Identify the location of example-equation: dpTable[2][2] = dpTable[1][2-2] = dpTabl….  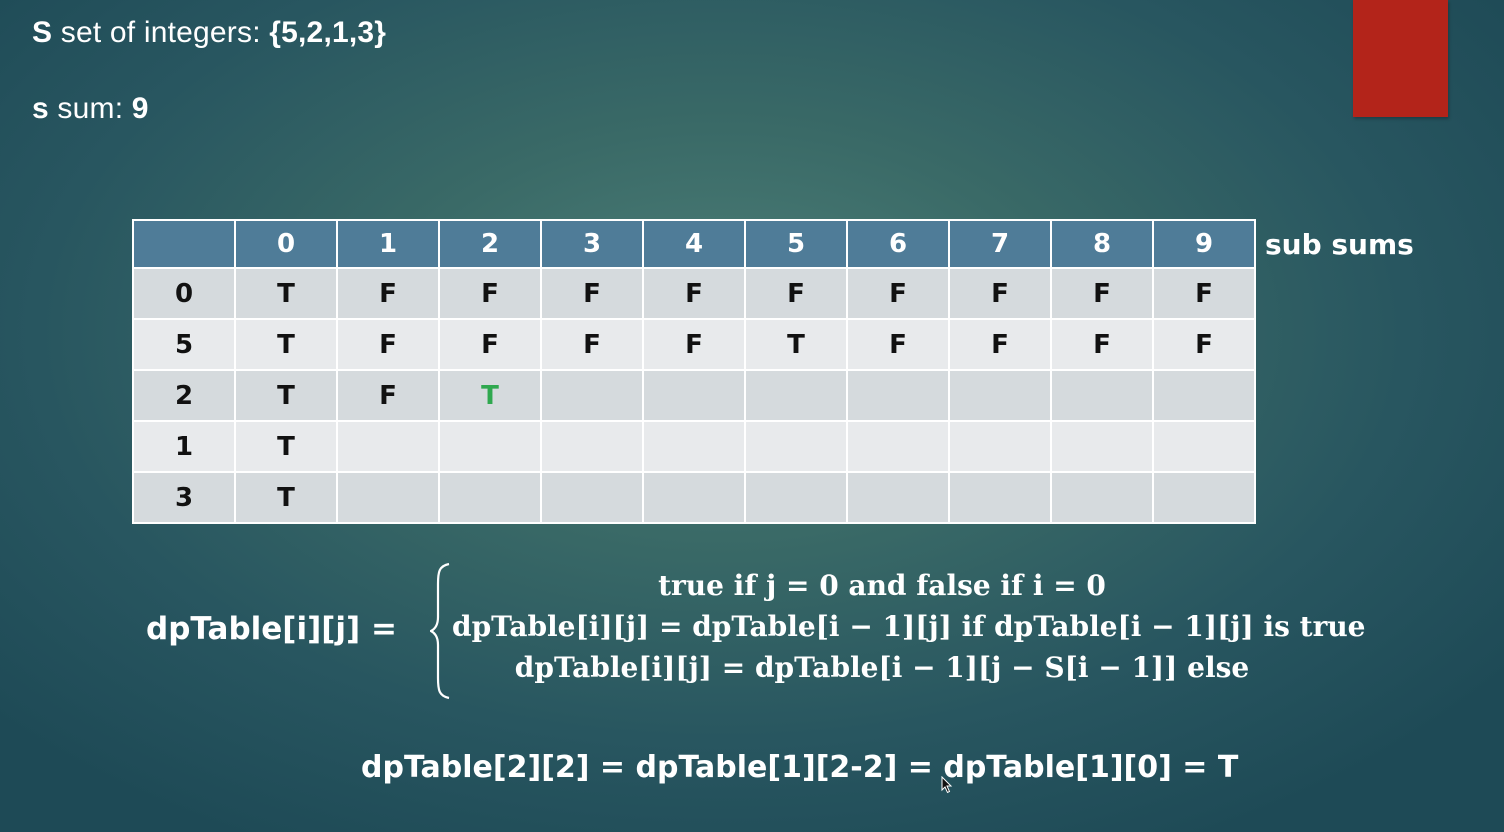
(800, 767).